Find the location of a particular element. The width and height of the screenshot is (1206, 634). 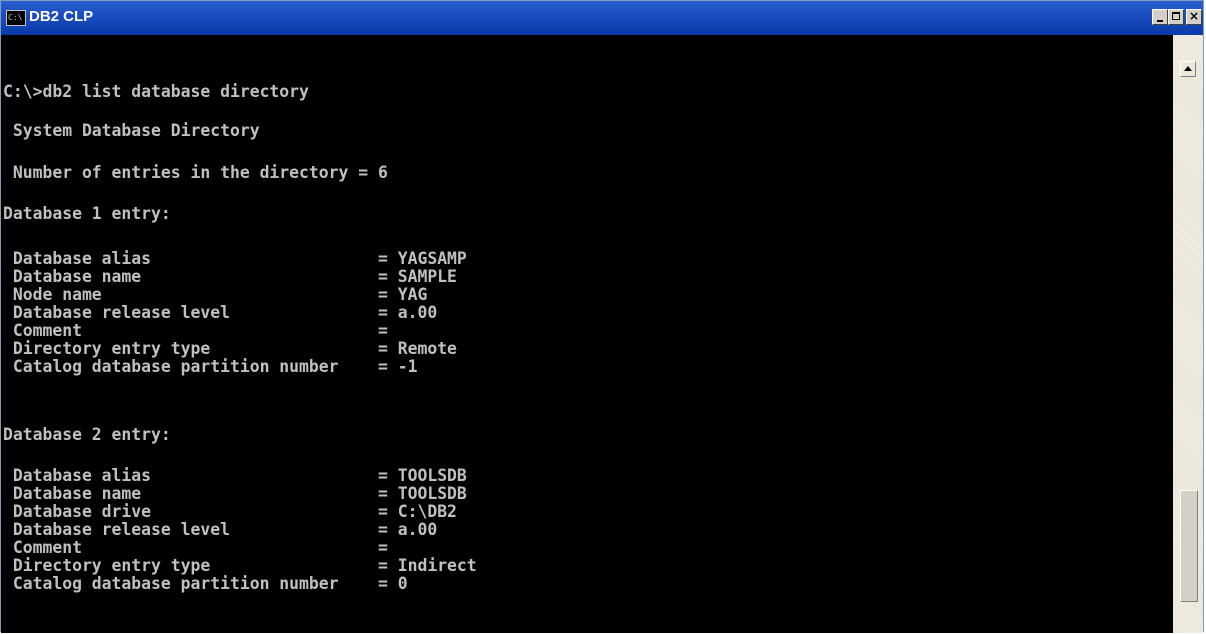

minimize-button is located at coordinates (1160, 17).